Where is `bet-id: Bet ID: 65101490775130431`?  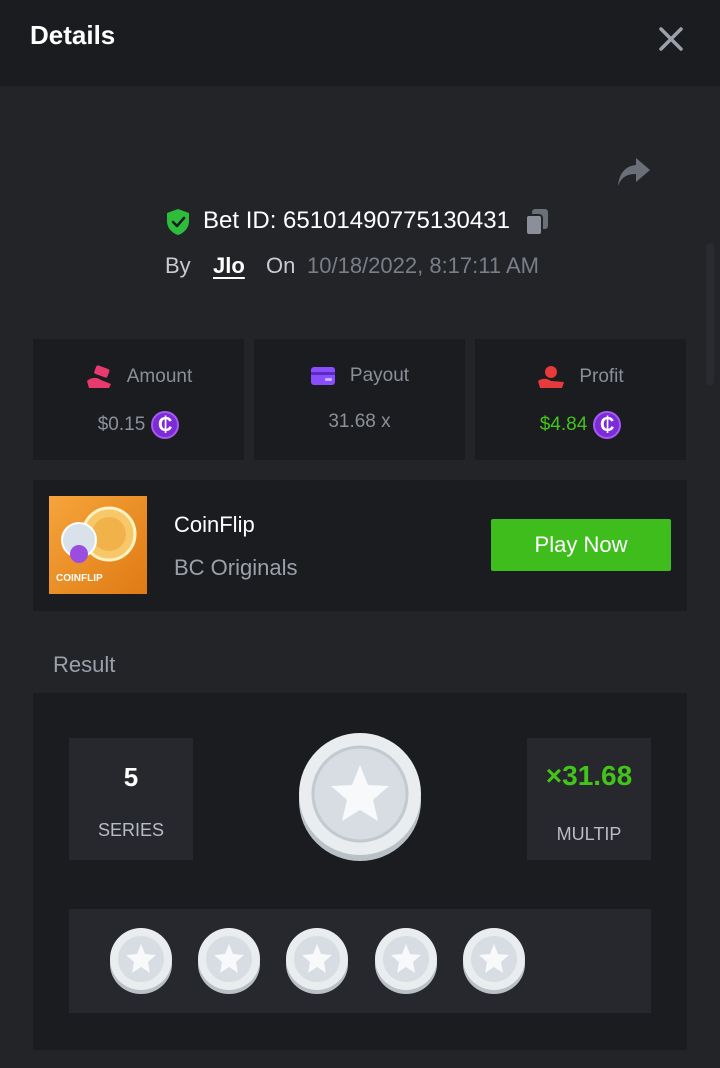 bet-id: Bet ID: 65101490775130431 is located at coordinates (356, 220).